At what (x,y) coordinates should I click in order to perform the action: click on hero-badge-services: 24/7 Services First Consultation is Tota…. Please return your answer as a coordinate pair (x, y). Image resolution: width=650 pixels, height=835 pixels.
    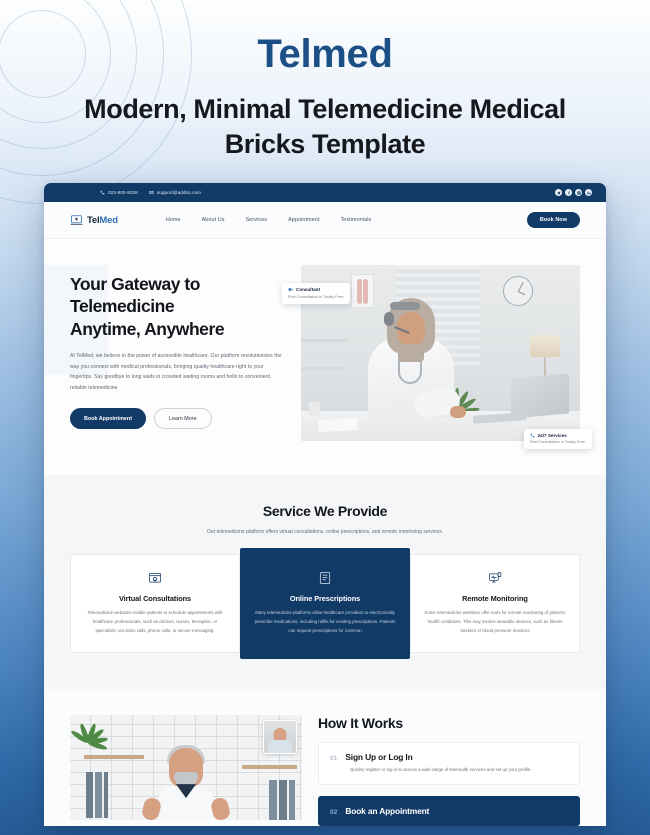
    Looking at the image, I should click on (557, 439).